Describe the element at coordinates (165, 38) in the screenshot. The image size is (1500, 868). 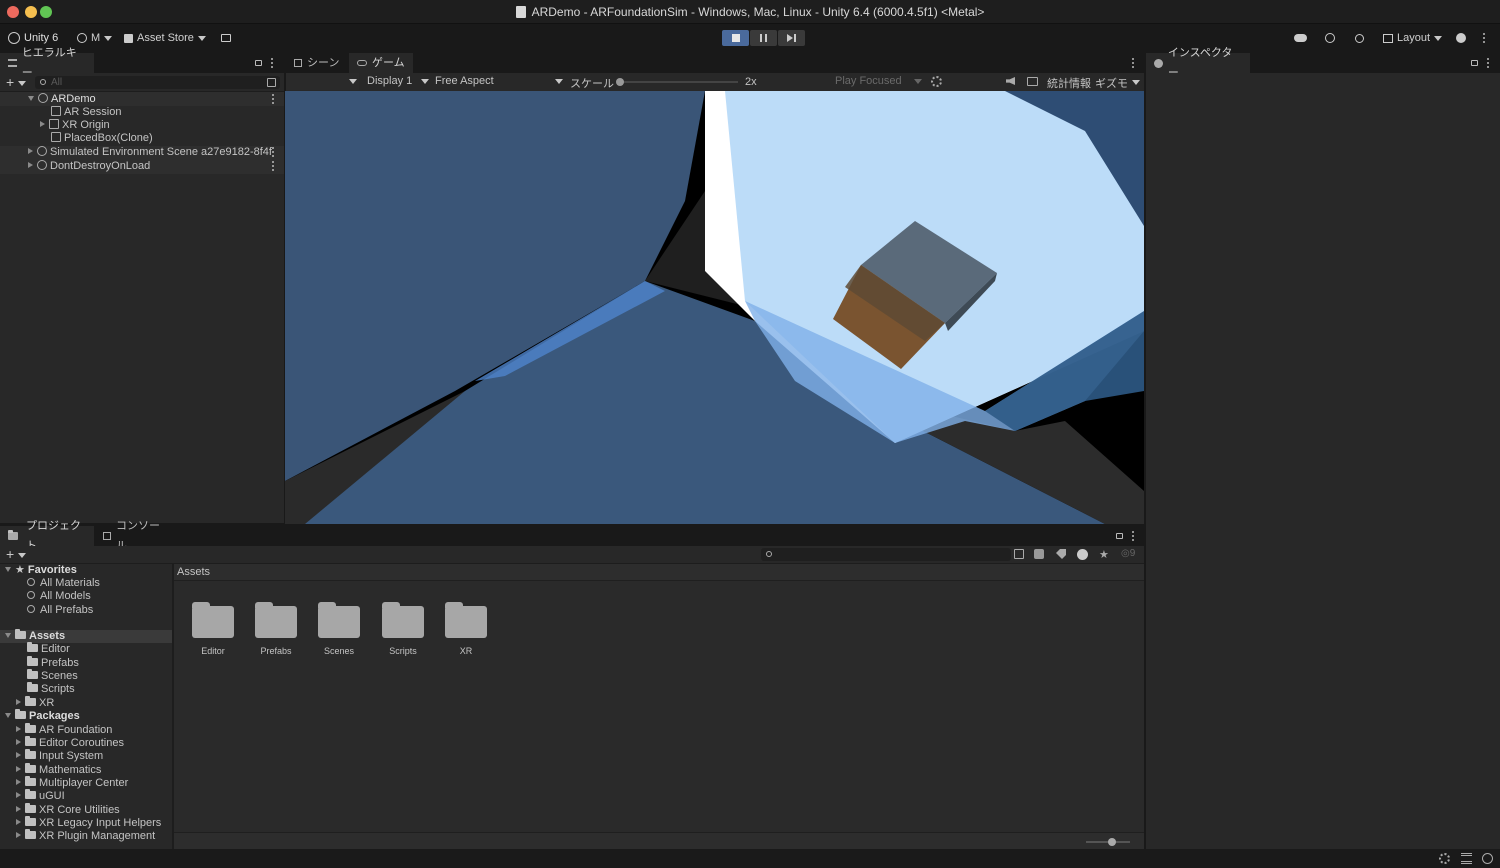
I see `asset-store-button: Asset Store` at that location.